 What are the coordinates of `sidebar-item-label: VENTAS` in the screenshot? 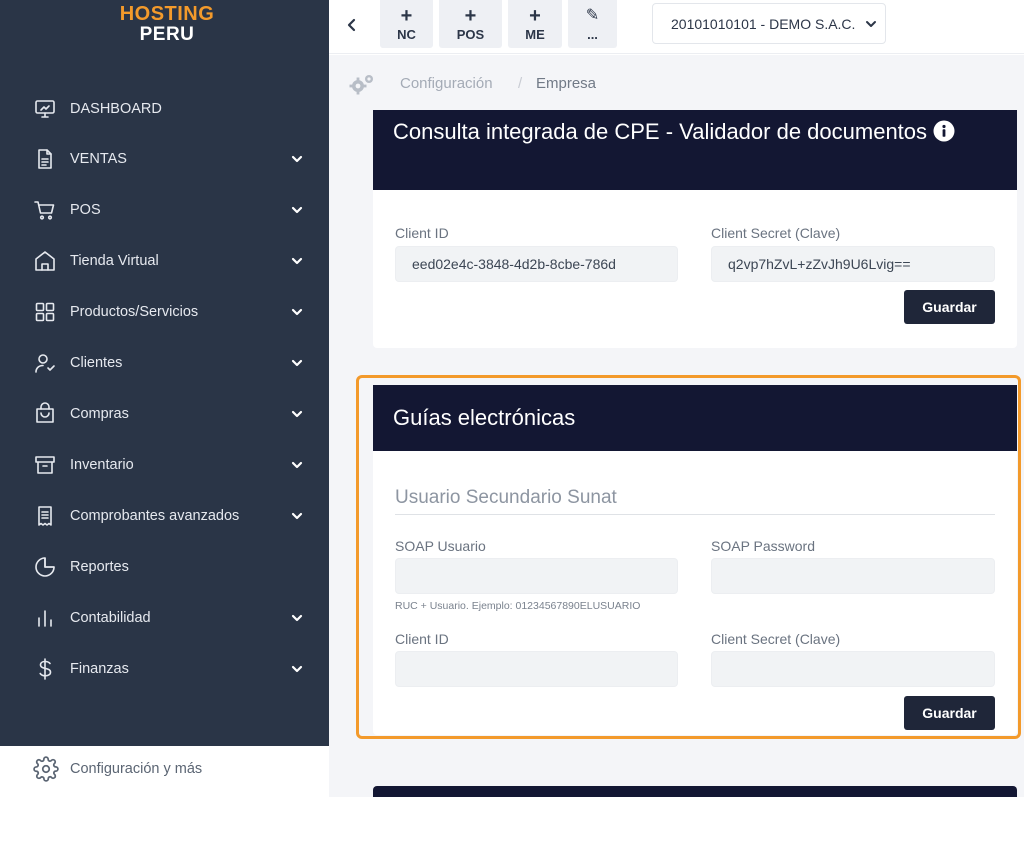 It's located at (98, 159).